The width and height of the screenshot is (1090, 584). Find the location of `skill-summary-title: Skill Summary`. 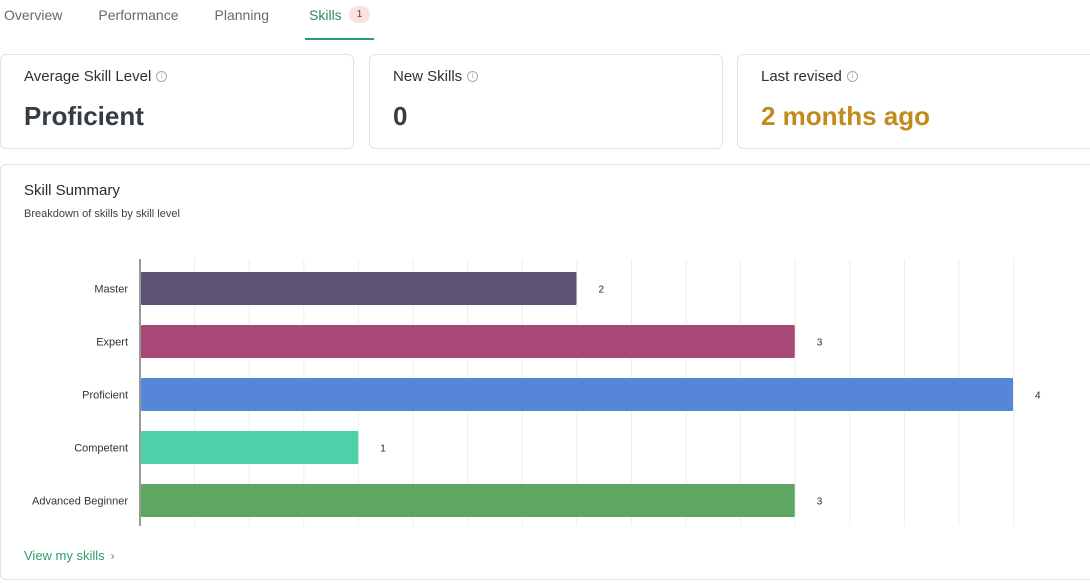

skill-summary-title: Skill Summary is located at coordinates (72, 190).